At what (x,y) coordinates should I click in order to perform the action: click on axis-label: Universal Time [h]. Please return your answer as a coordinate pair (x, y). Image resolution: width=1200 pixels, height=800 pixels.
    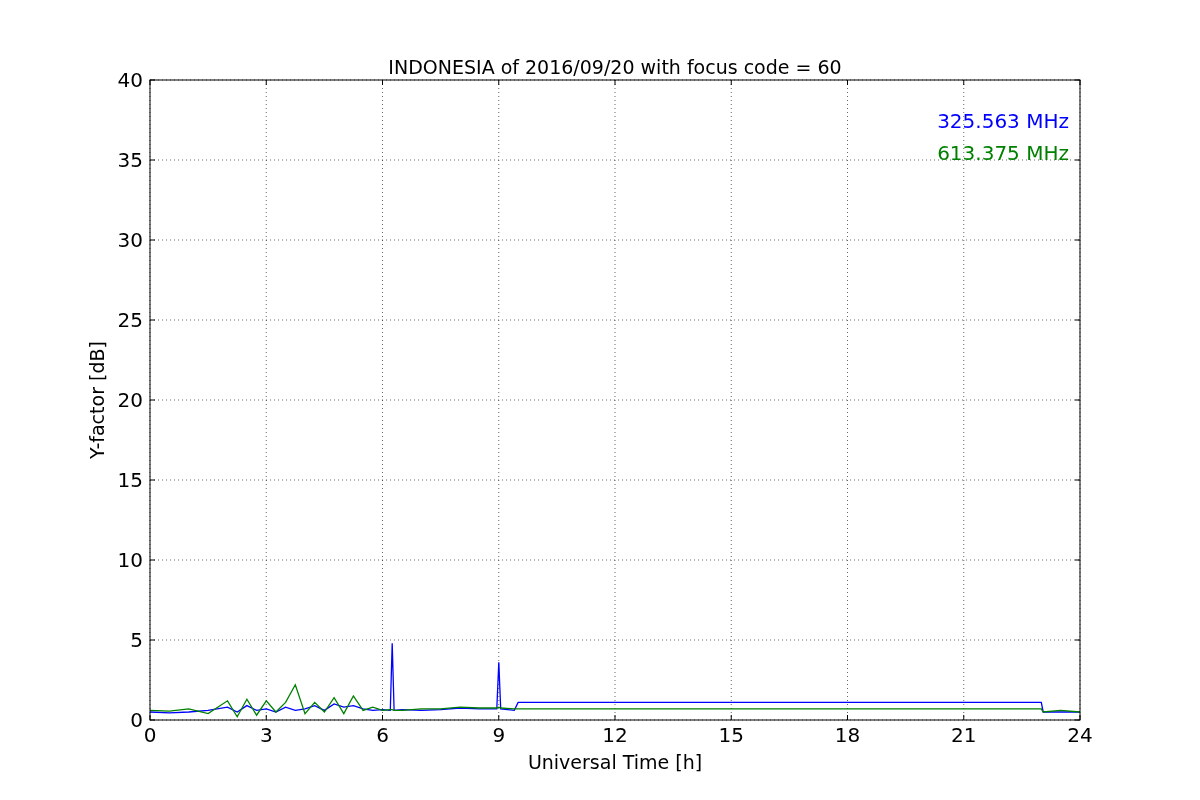
    Looking at the image, I should click on (615, 762).